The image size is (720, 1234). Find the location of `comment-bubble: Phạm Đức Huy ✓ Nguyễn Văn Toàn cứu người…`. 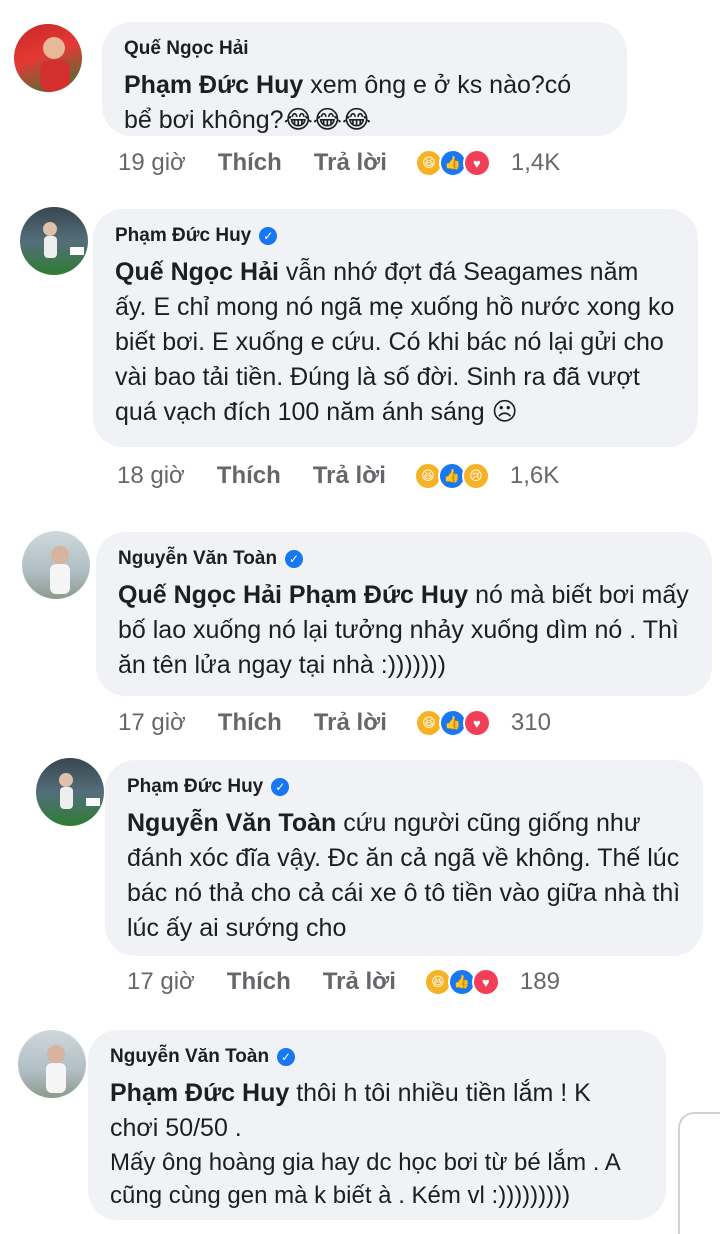

comment-bubble: Phạm Đức Huy ✓ Nguyễn Văn Toàn cứu người… is located at coordinates (404, 858).